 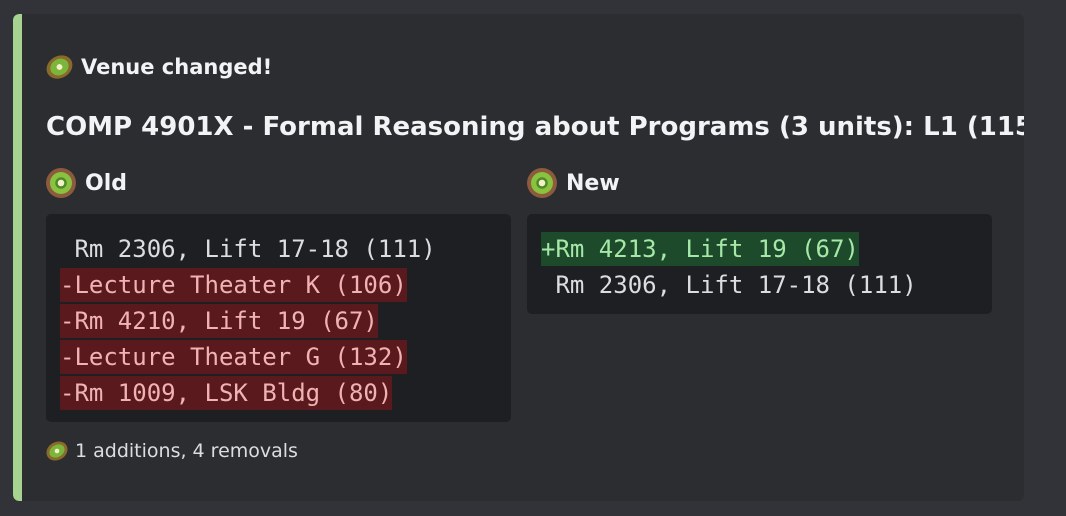 What do you see at coordinates (593, 183) in the screenshot?
I see `field-new-label: New` at bounding box center [593, 183].